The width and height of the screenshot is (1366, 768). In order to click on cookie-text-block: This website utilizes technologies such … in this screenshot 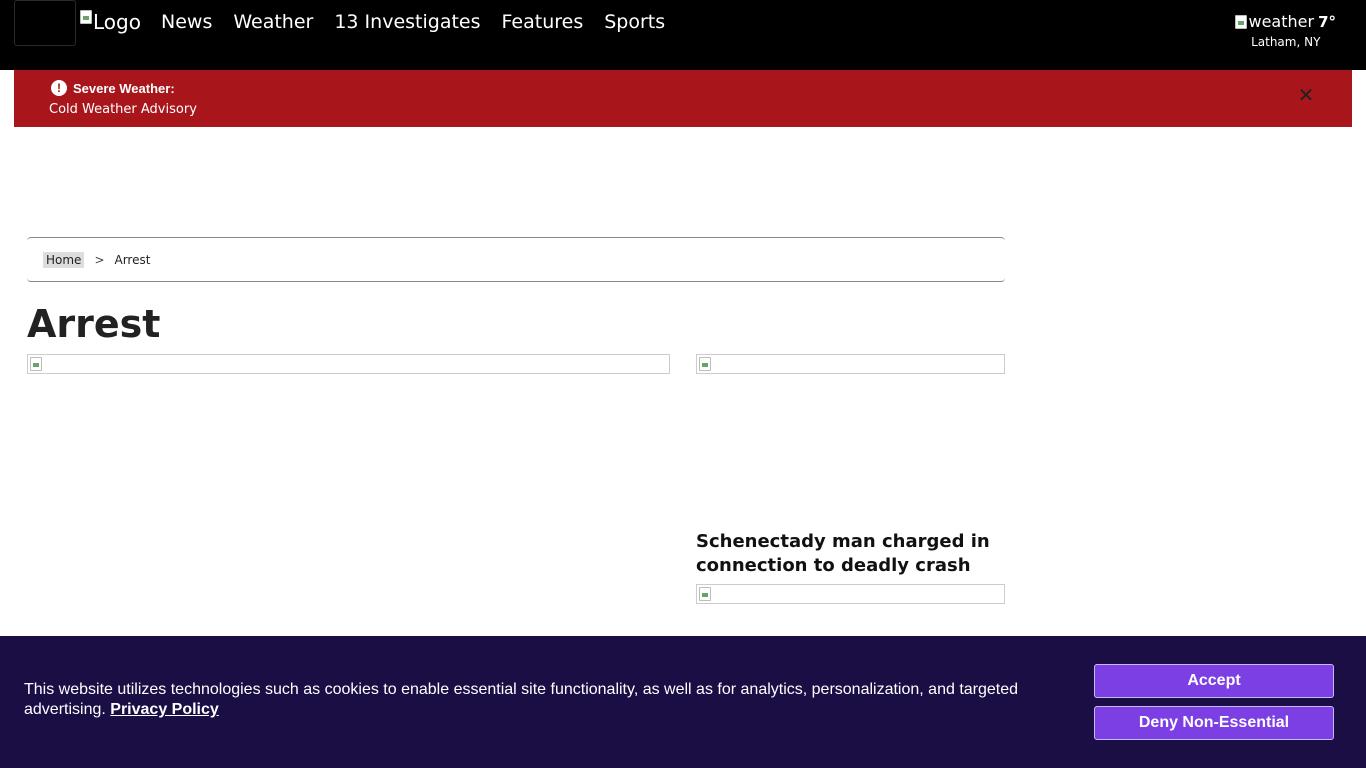, I will do `click(529, 700)`.